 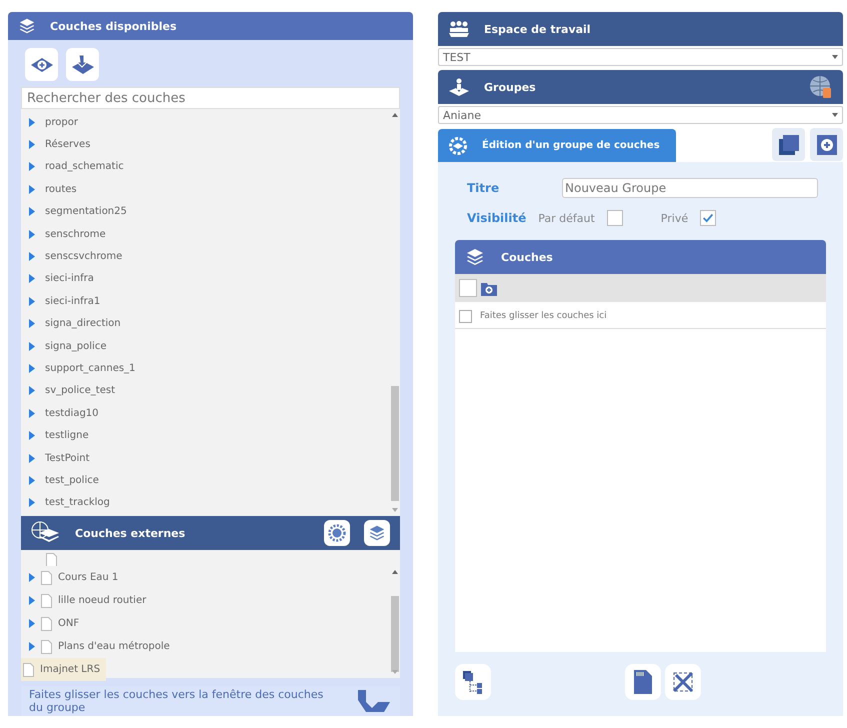 I want to click on tree-icon, so click(x=473, y=682).